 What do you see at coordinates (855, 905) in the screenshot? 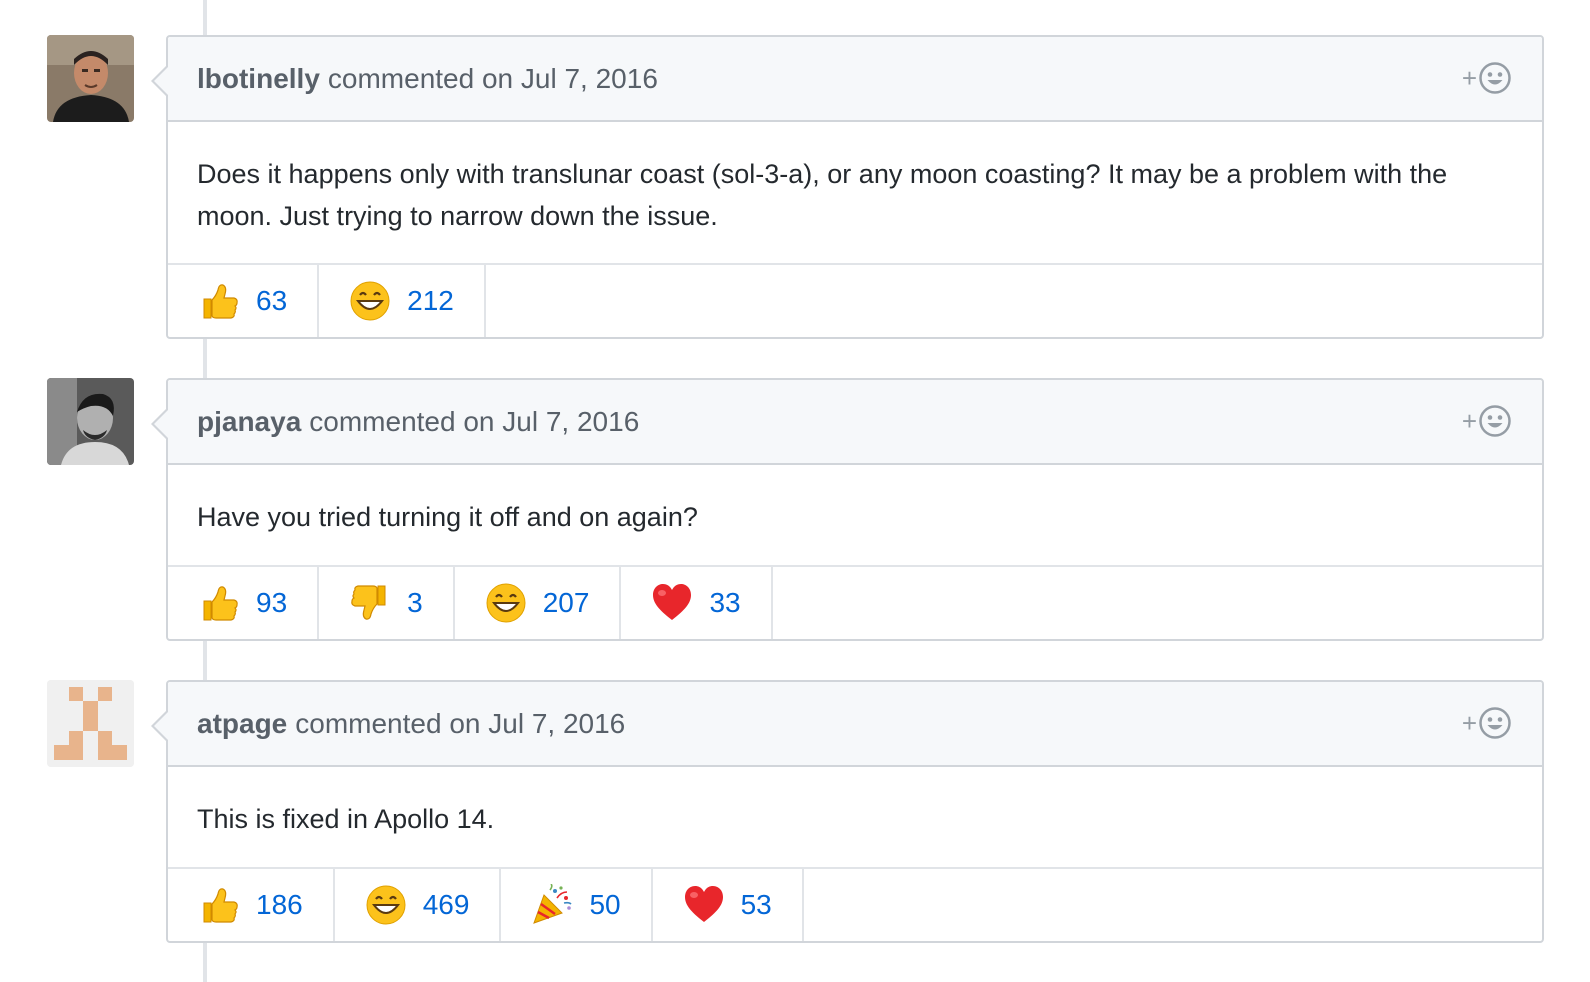
I see `reactions-bar: 186 469 50 53` at bounding box center [855, 905].